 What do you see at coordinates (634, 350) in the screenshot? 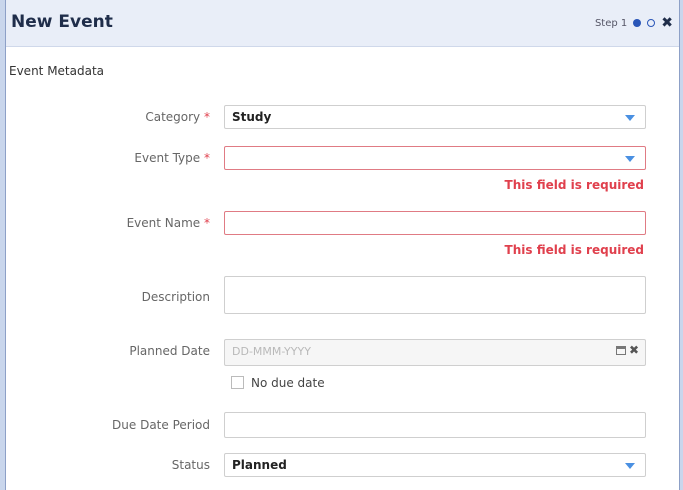
I see `clear-icon: ✖` at bounding box center [634, 350].